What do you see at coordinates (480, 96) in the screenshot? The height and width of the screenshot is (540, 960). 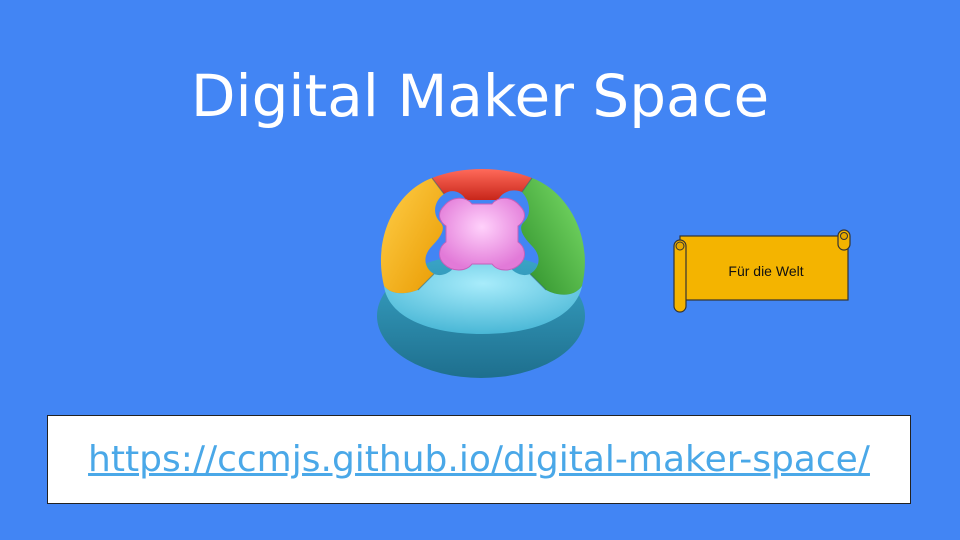 I see `slide-title: Digital Maker Space` at bounding box center [480, 96].